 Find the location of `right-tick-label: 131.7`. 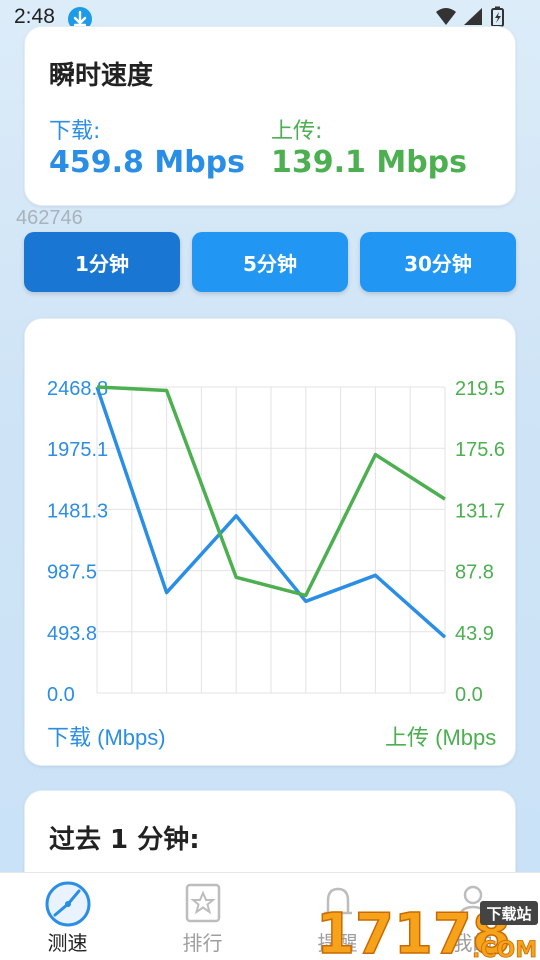

right-tick-label: 131.7 is located at coordinates (480, 511).